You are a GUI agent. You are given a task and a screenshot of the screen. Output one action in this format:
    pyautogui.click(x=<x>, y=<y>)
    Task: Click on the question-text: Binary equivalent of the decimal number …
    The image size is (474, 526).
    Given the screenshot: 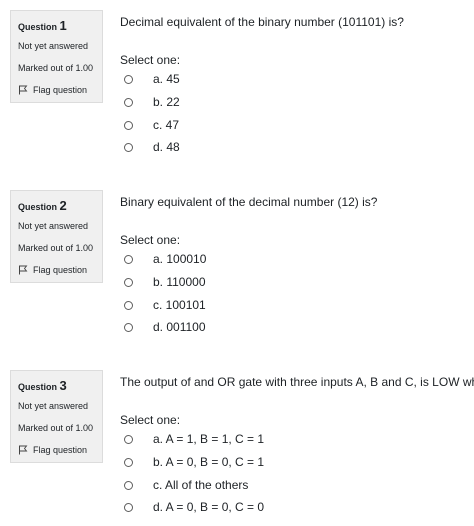 What is the action you would take?
    pyautogui.click(x=249, y=202)
    